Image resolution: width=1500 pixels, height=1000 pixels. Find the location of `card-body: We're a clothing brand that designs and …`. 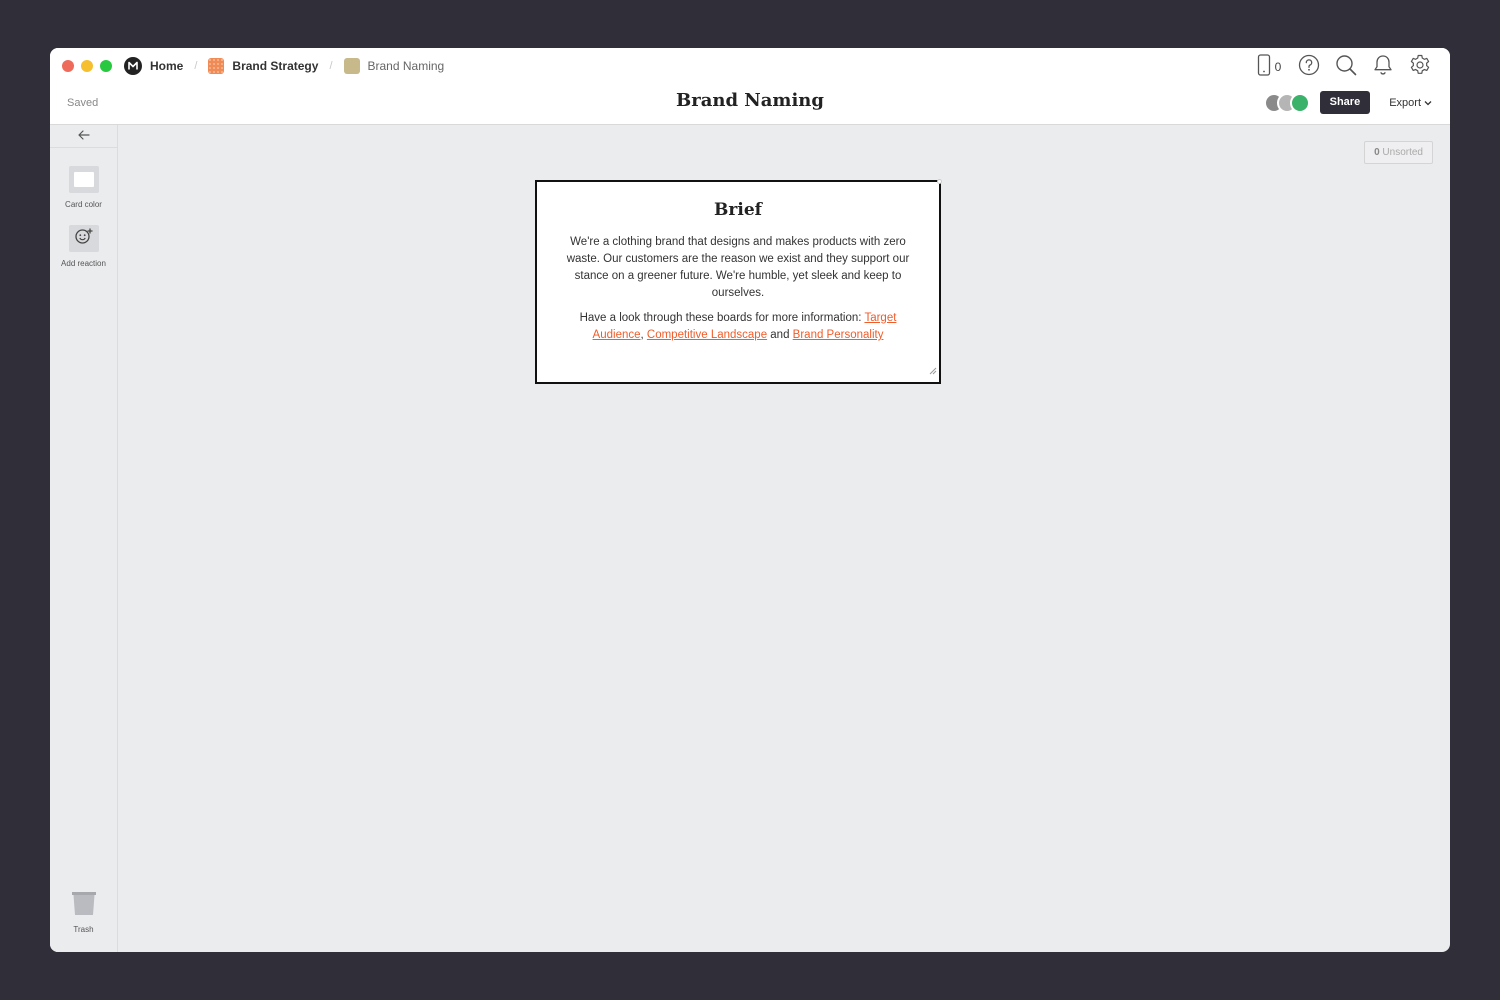

card-body: We're a clothing brand that designs and … is located at coordinates (738, 267).